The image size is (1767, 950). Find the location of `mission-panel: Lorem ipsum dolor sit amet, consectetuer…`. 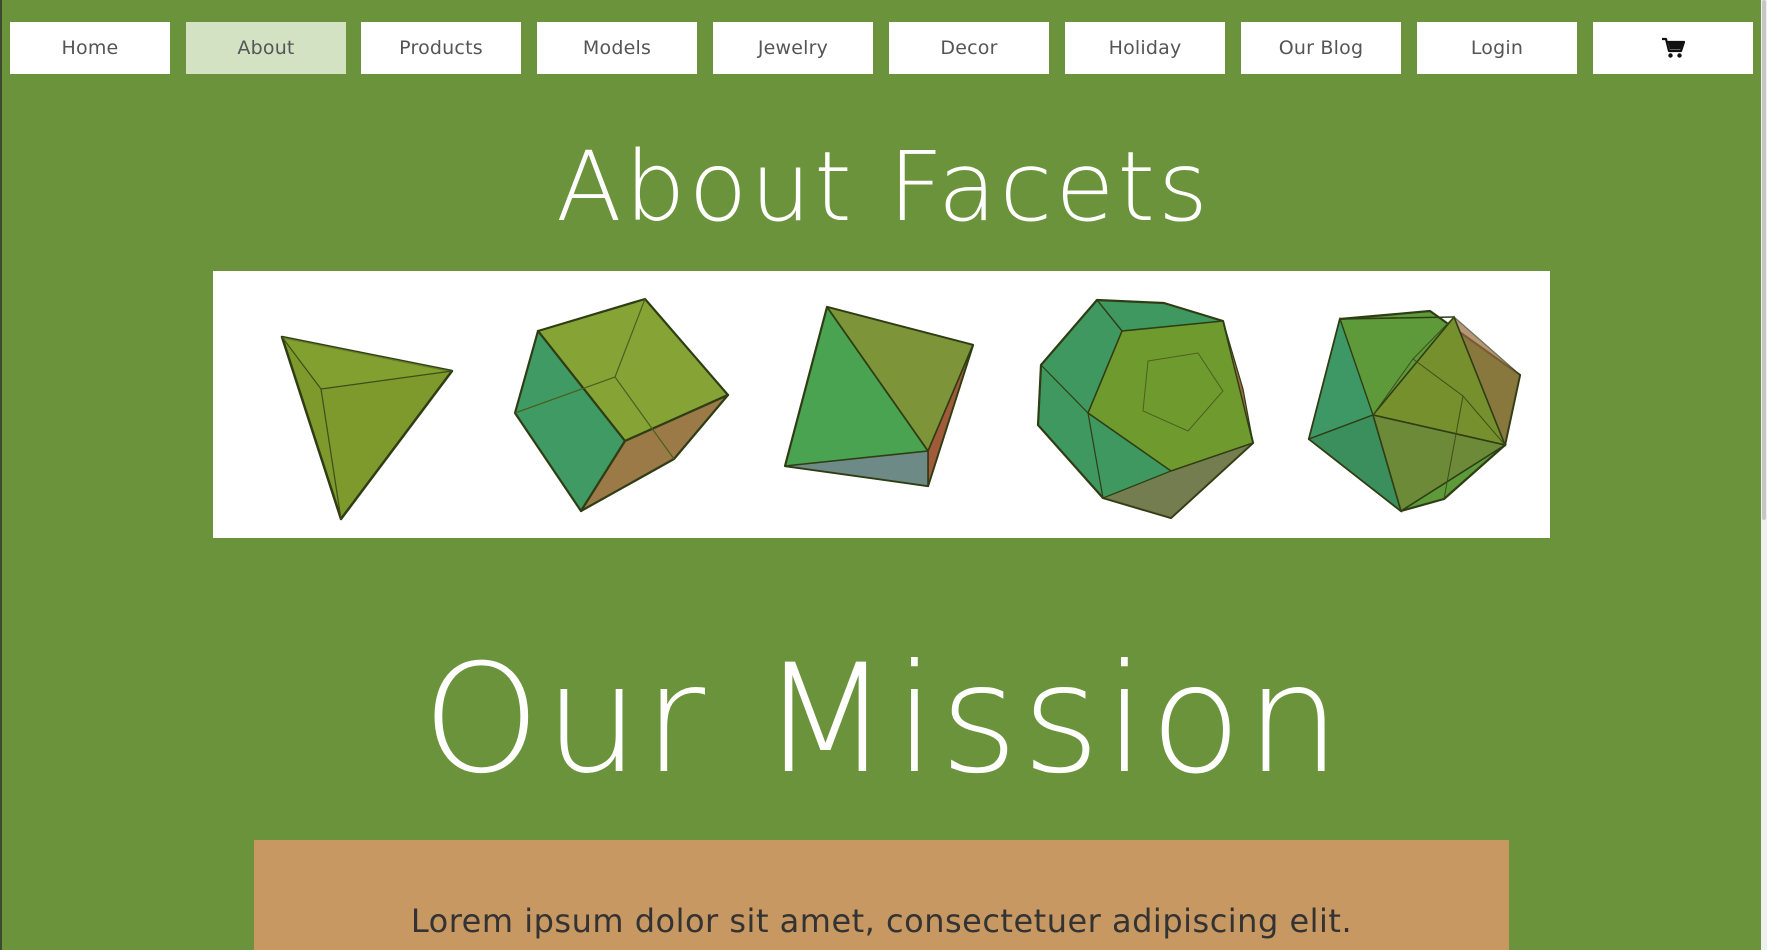

mission-panel: Lorem ipsum dolor sit amet, consectetuer… is located at coordinates (881, 895).